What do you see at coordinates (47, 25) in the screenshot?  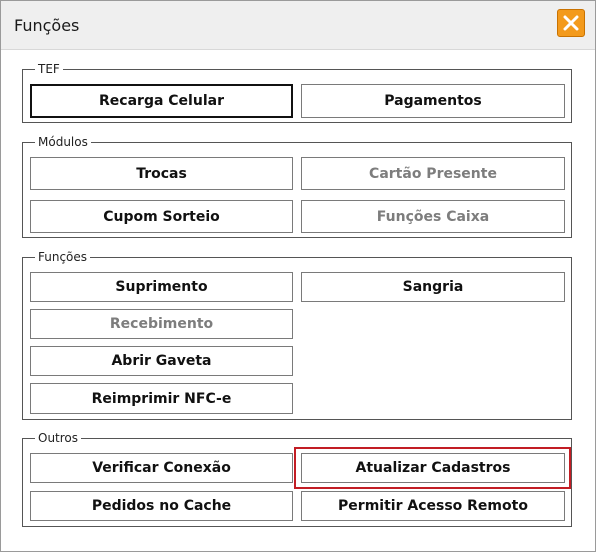 I see `window-title: Funções` at bounding box center [47, 25].